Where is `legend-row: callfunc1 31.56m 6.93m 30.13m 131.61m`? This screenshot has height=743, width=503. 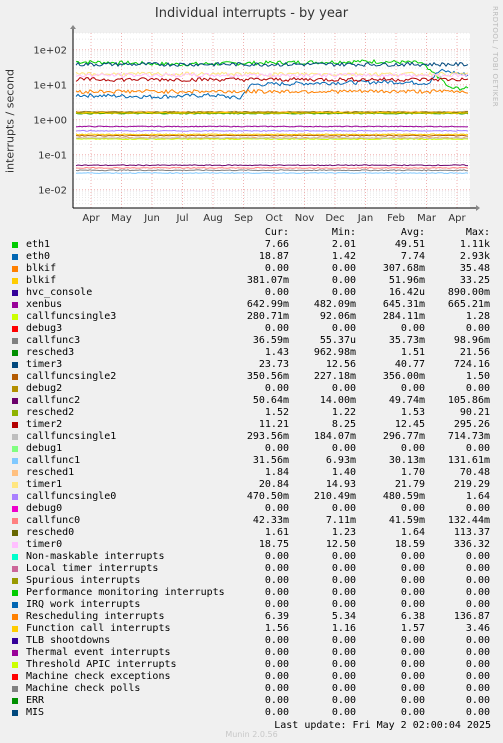 legend-row: callfunc1 31.56m 6.93m 30.13m 131.61m is located at coordinates (251, 461).